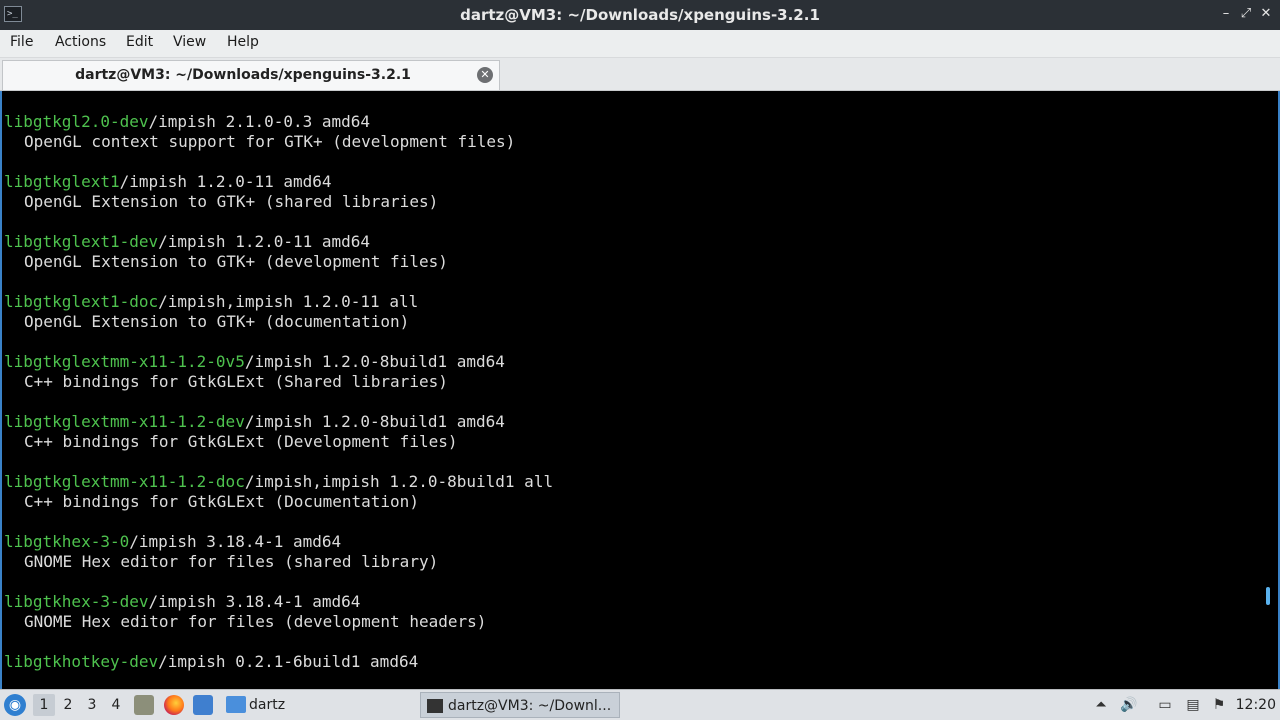 The image size is (1280, 720). Describe the element at coordinates (76, 601) in the screenshot. I see `package-name: libgtkhex-3-dev` at that location.